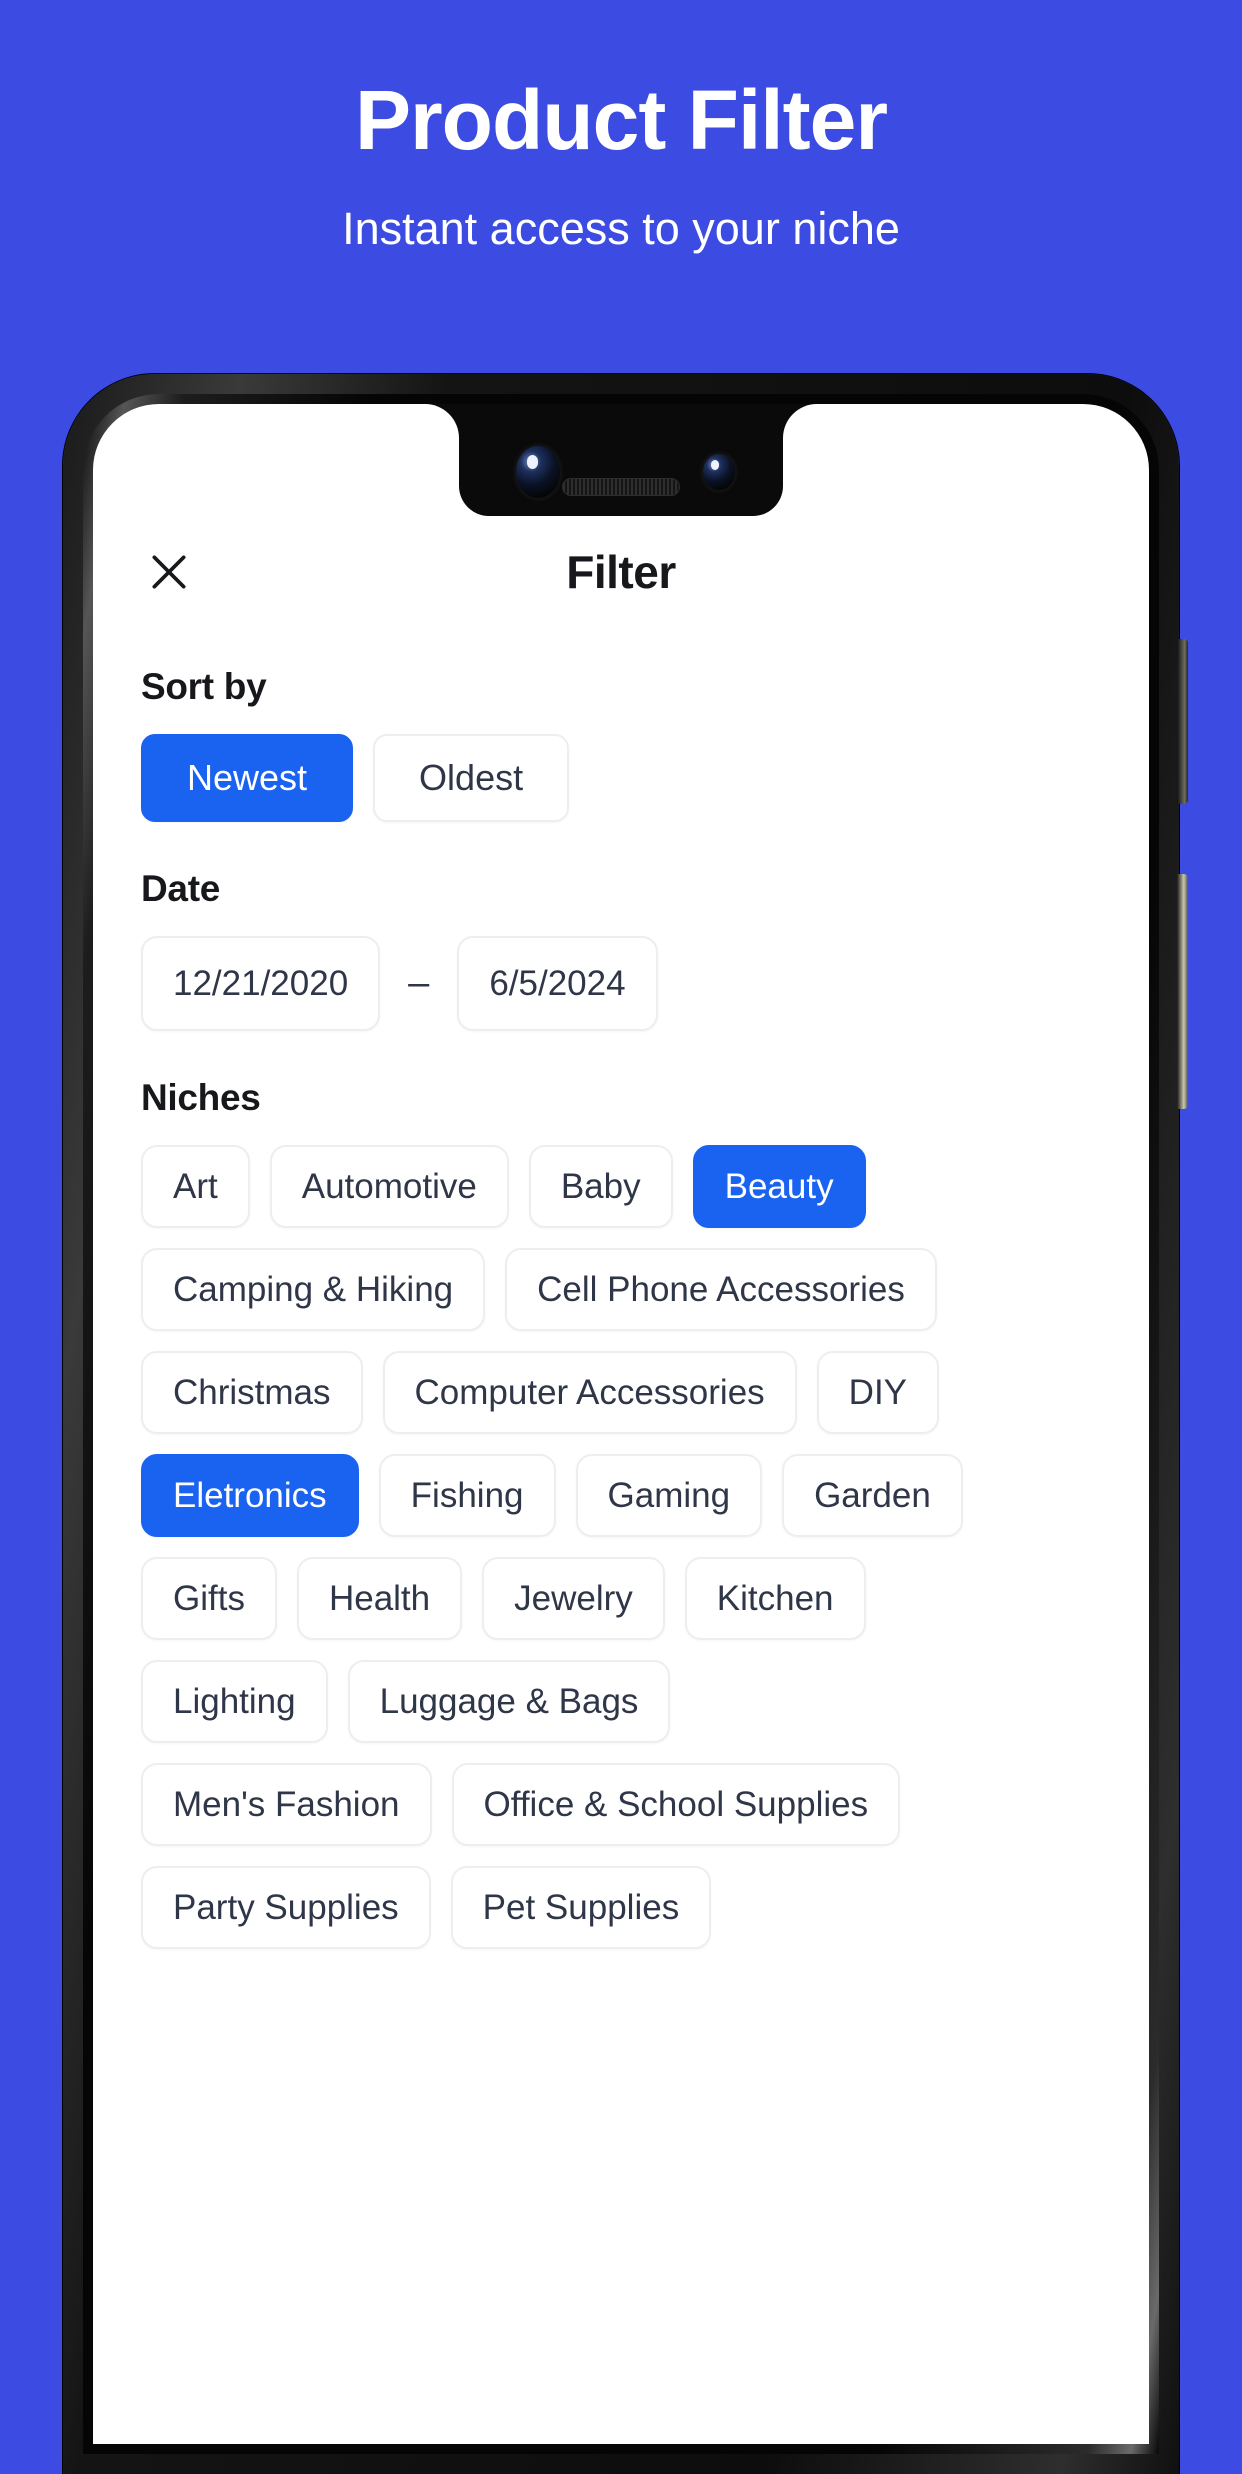 Image resolution: width=1242 pixels, height=2474 pixels. I want to click on date-heading: Date, so click(180, 888).